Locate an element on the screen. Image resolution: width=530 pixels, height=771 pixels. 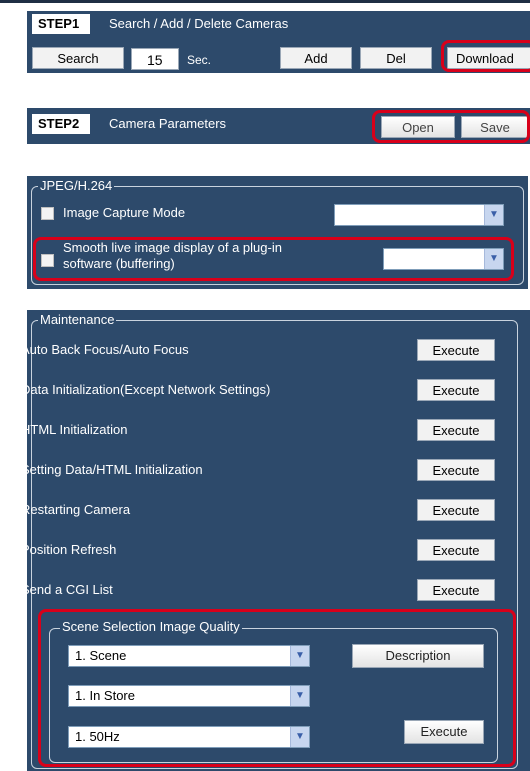
location-select-value: 1. In Store is located at coordinates (105, 695).